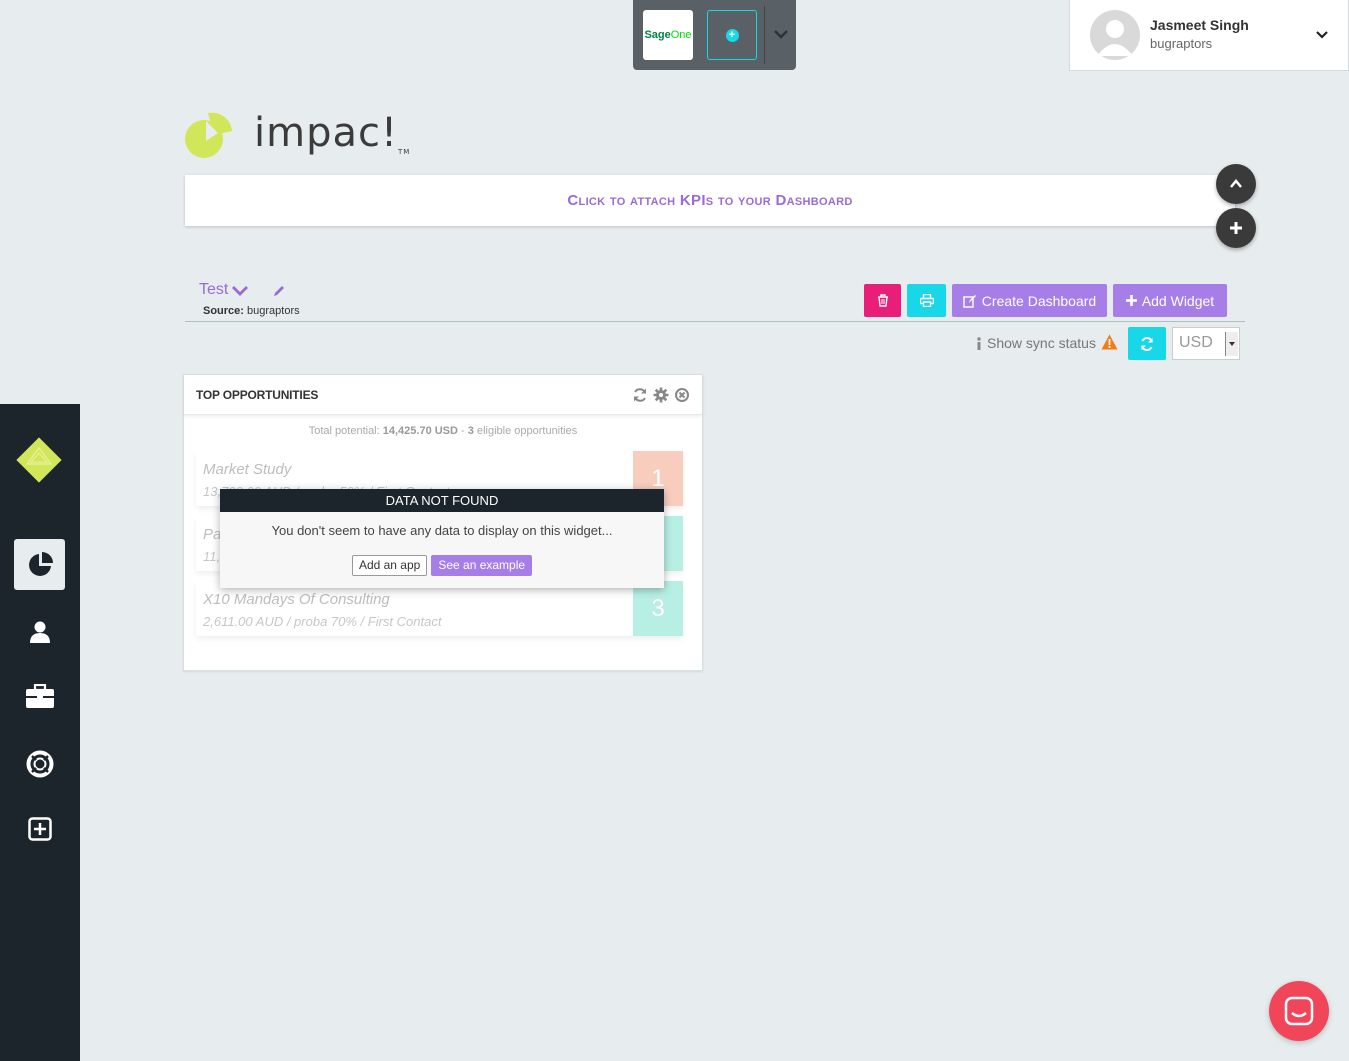 This screenshot has width=1349, height=1061. What do you see at coordinates (1178, 300) in the screenshot?
I see `add-widget-label: Add Widget` at bounding box center [1178, 300].